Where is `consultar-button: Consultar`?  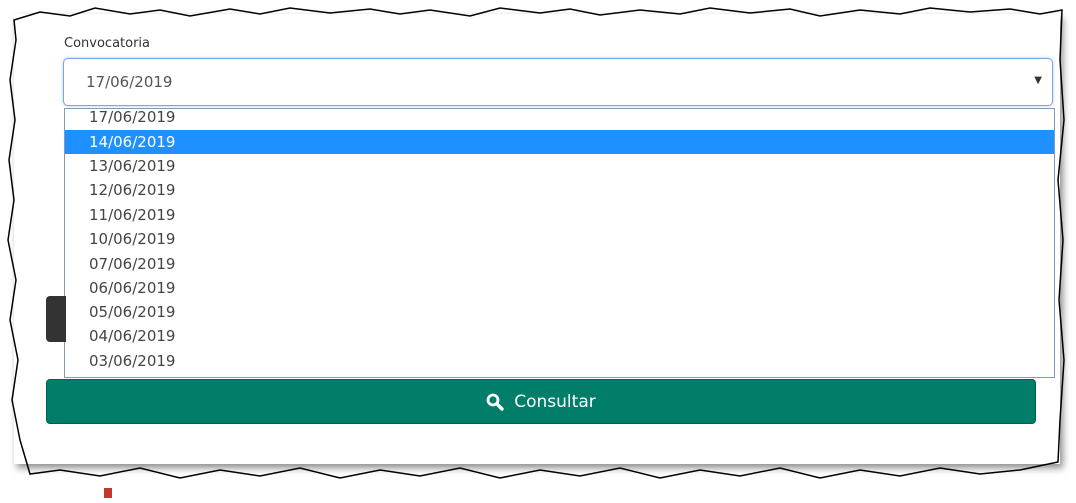
consultar-button: Consultar is located at coordinates (541, 401).